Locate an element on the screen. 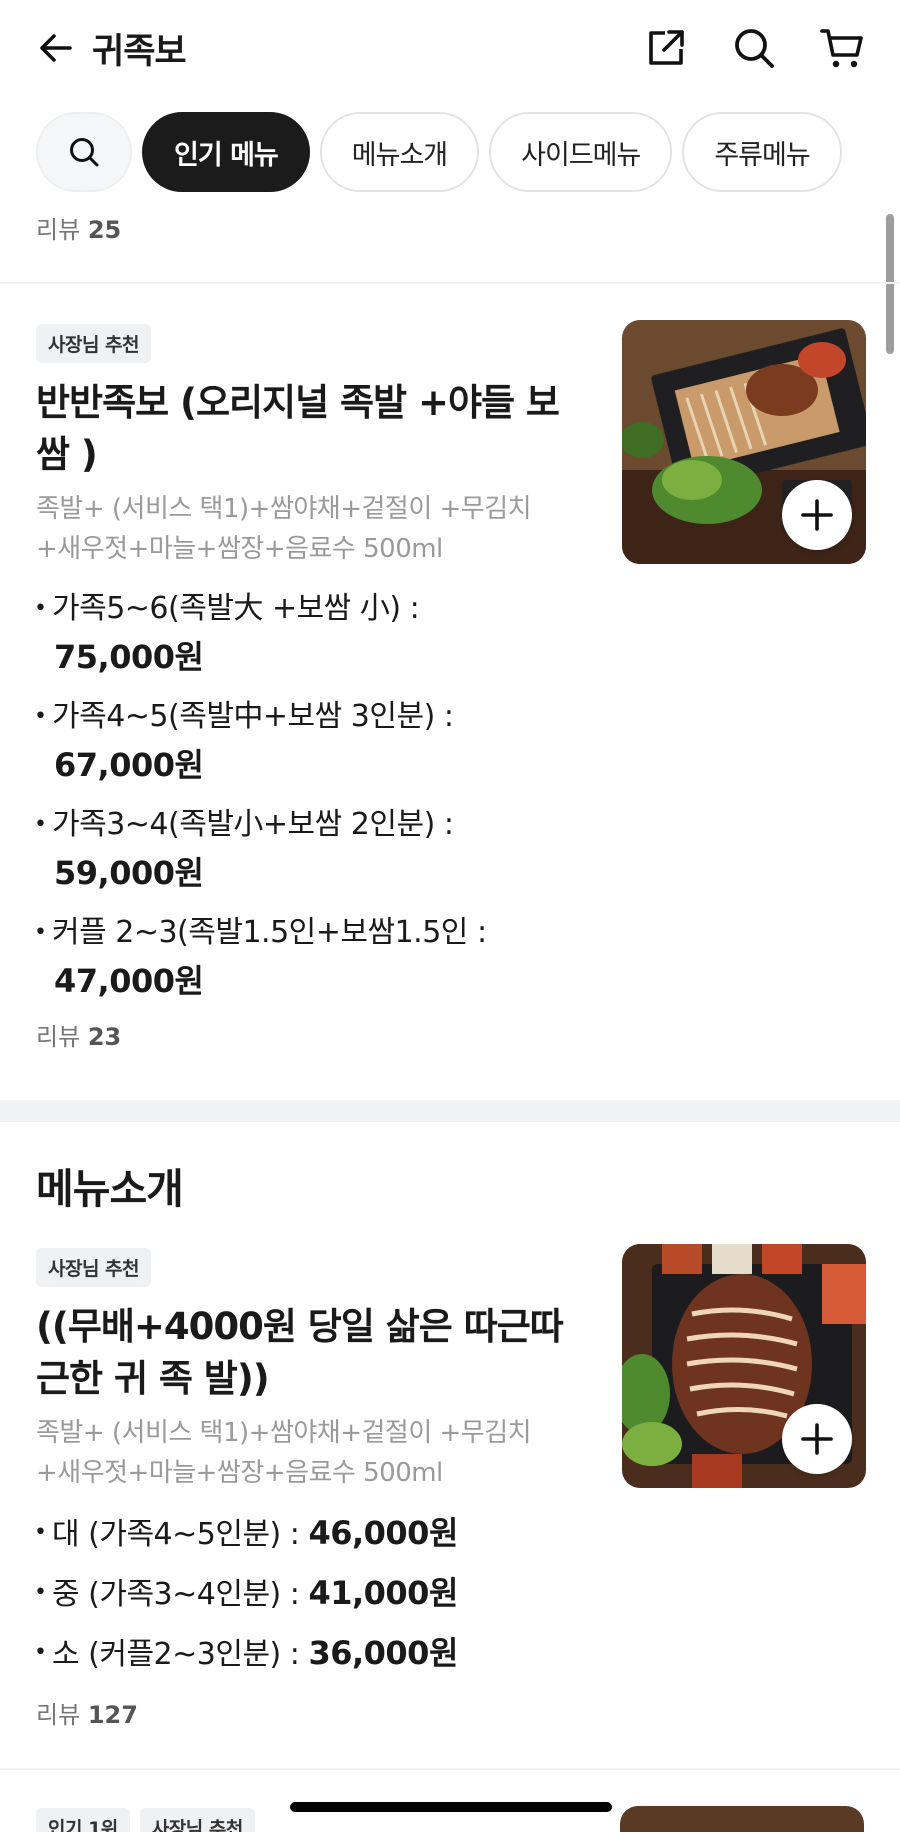 The height and width of the screenshot is (1832, 900). chip-menu-intro: 메뉴소개 is located at coordinates (399, 152).